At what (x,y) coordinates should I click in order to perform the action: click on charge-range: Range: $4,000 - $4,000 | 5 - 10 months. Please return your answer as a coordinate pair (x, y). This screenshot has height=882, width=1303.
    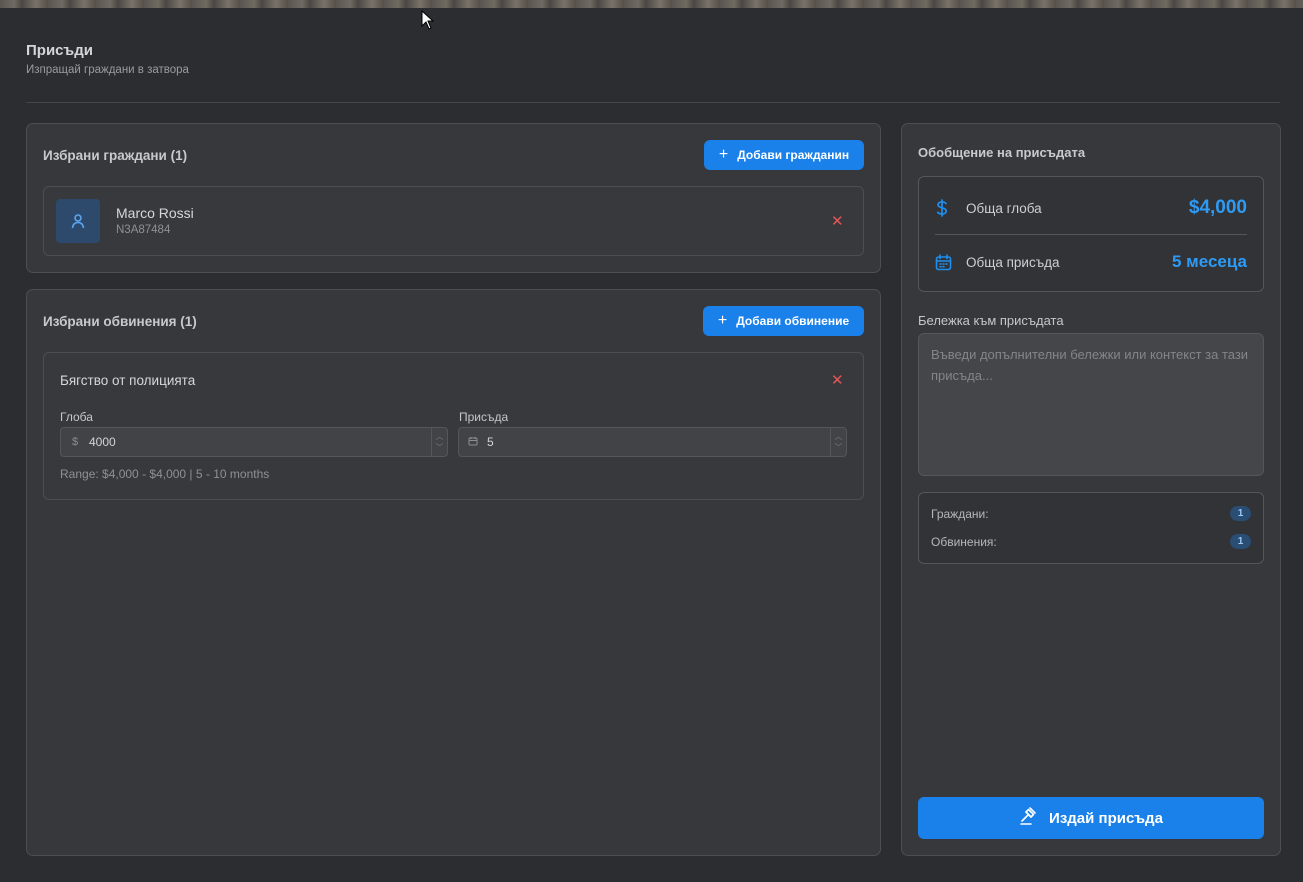
    Looking at the image, I should click on (165, 474).